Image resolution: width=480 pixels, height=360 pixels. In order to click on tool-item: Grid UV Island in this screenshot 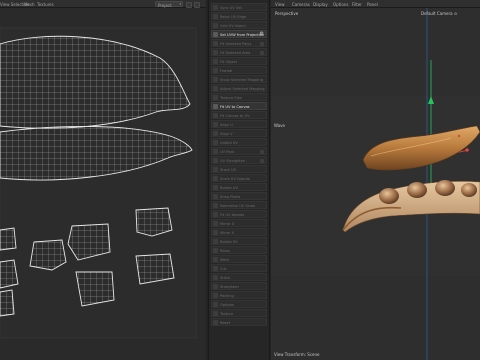, I will do `click(239, 25)`.